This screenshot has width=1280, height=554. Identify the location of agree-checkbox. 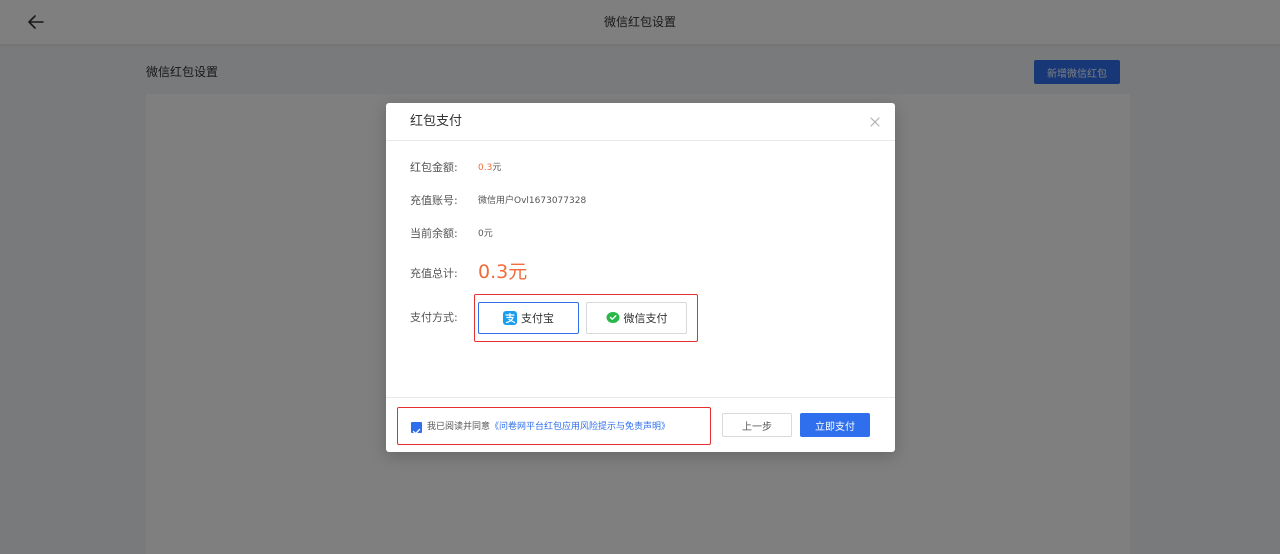
(416, 428).